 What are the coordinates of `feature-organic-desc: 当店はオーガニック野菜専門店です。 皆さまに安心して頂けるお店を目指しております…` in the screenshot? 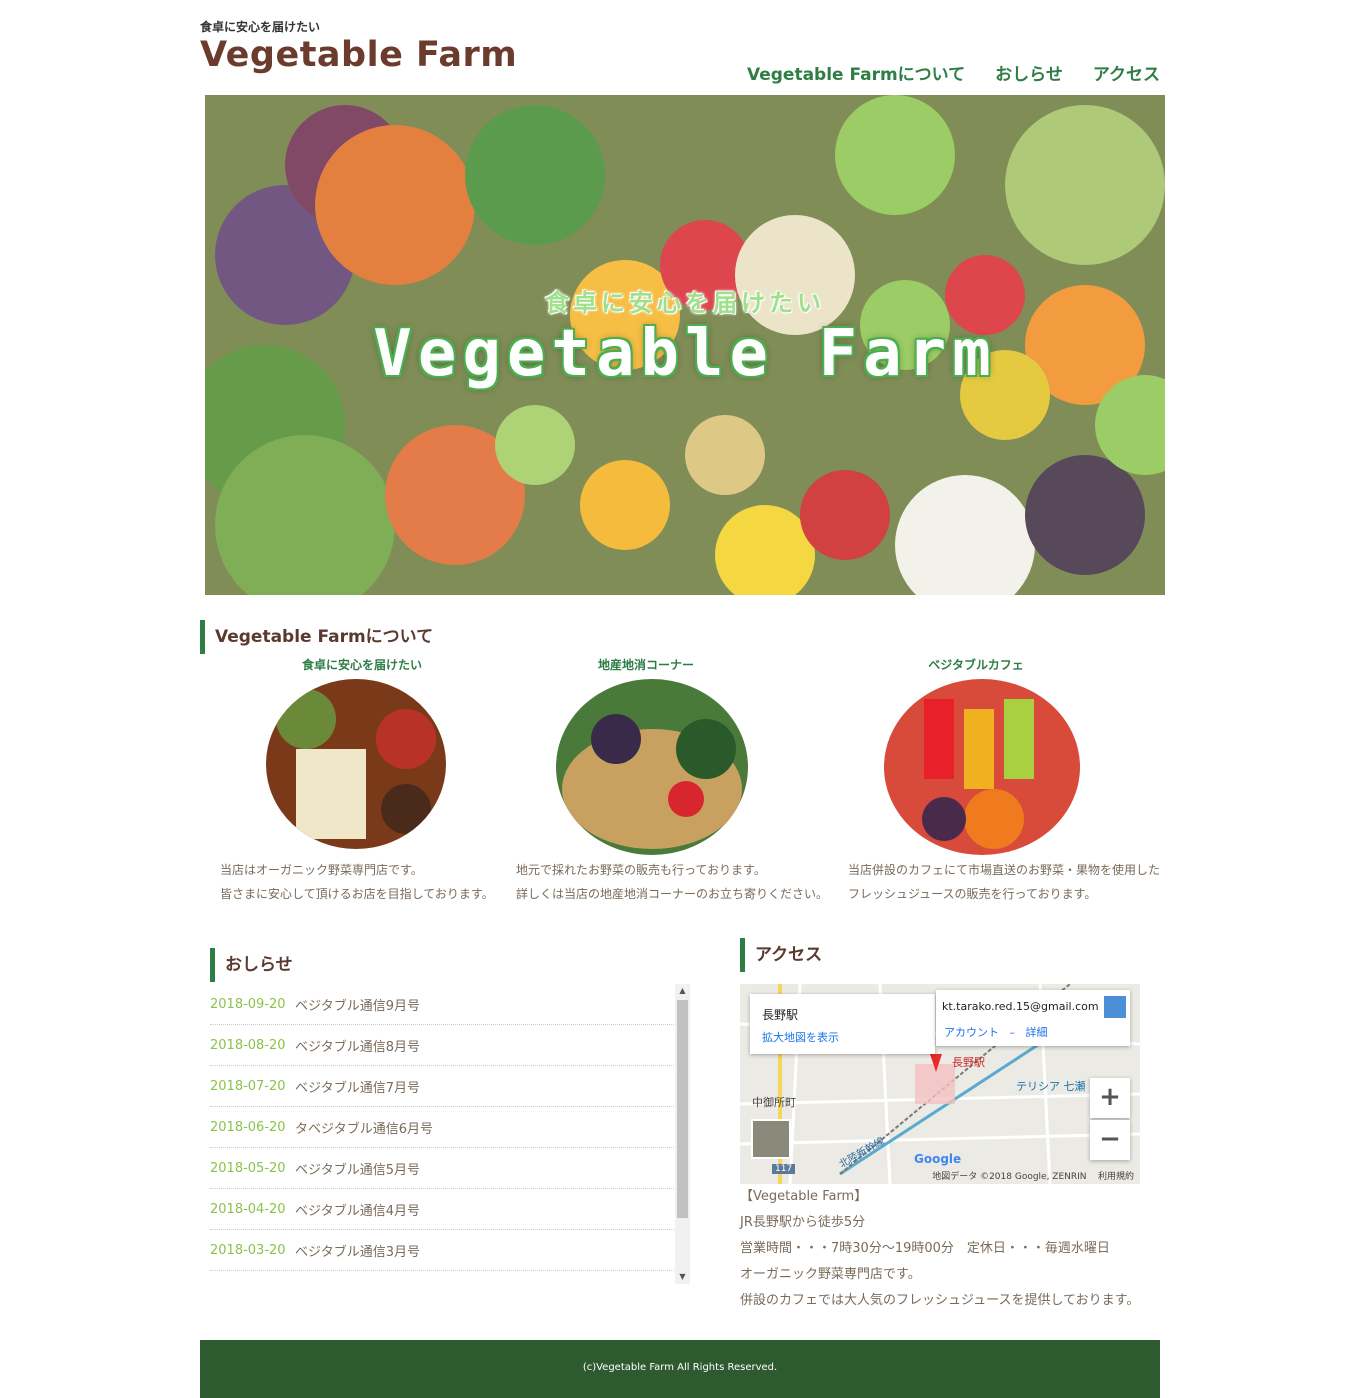 It's located at (357, 882).